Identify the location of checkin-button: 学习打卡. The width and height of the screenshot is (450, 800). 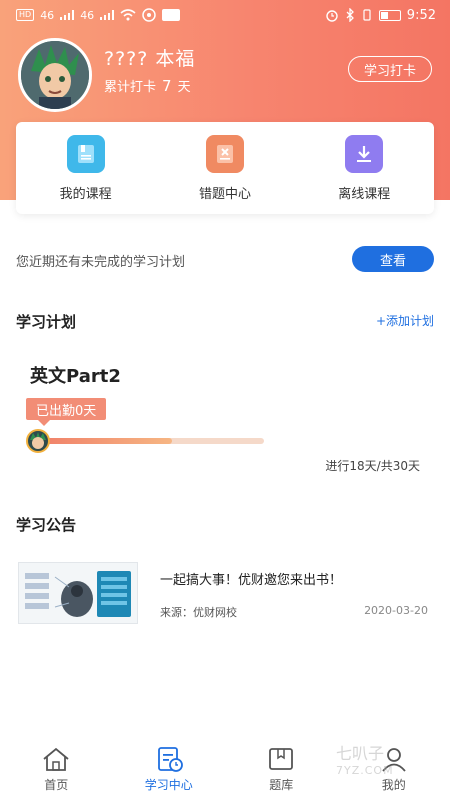
(390, 69).